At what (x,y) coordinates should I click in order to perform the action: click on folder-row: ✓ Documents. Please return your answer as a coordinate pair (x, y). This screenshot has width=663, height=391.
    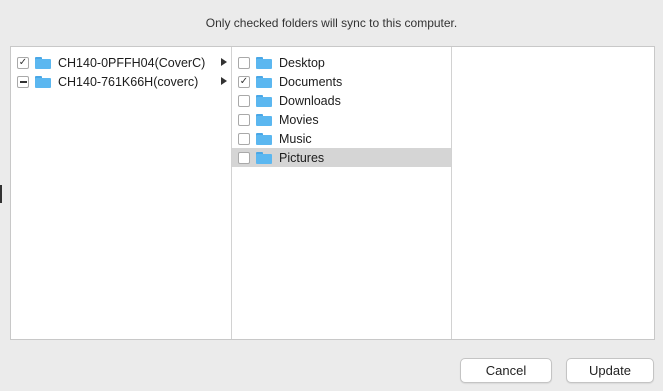
    Looking at the image, I should click on (341, 81).